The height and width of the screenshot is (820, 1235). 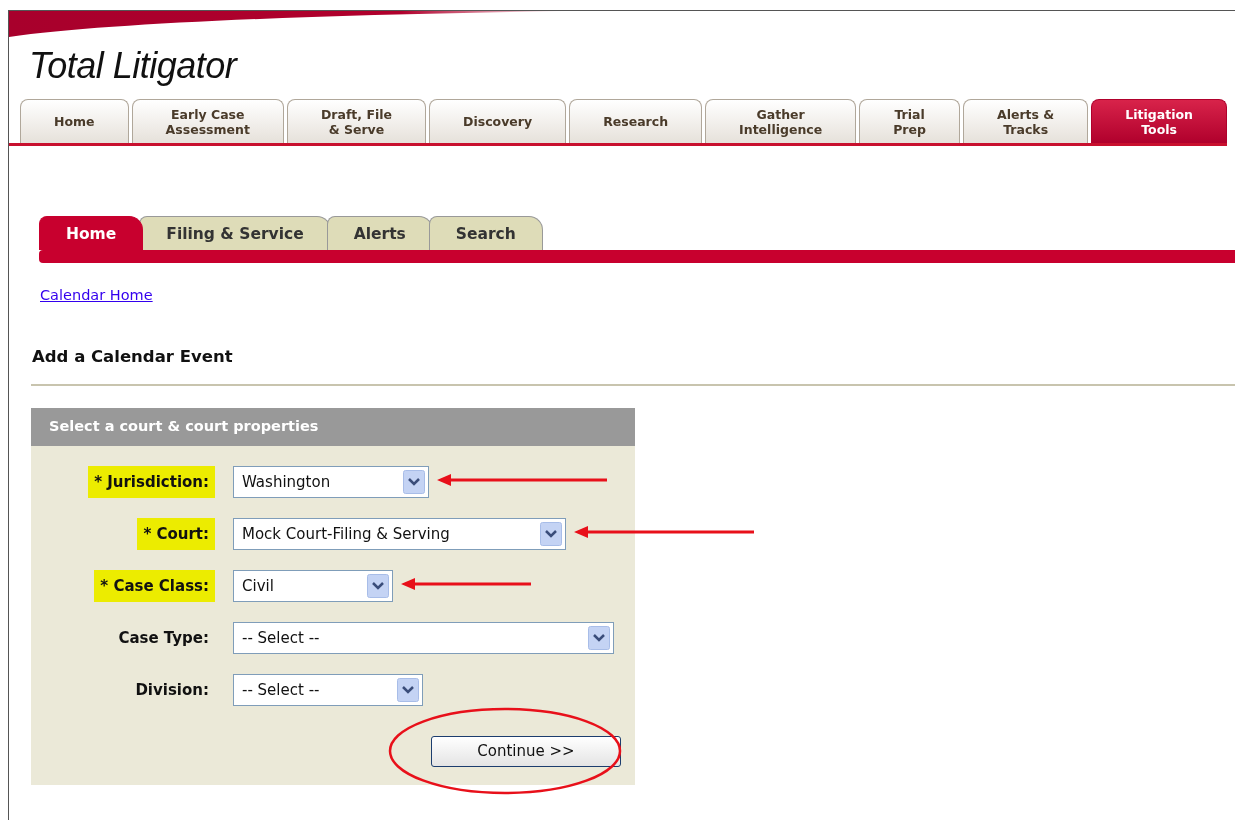 What do you see at coordinates (1159, 121) in the screenshot?
I see `nav-tab: Litigation Tools` at bounding box center [1159, 121].